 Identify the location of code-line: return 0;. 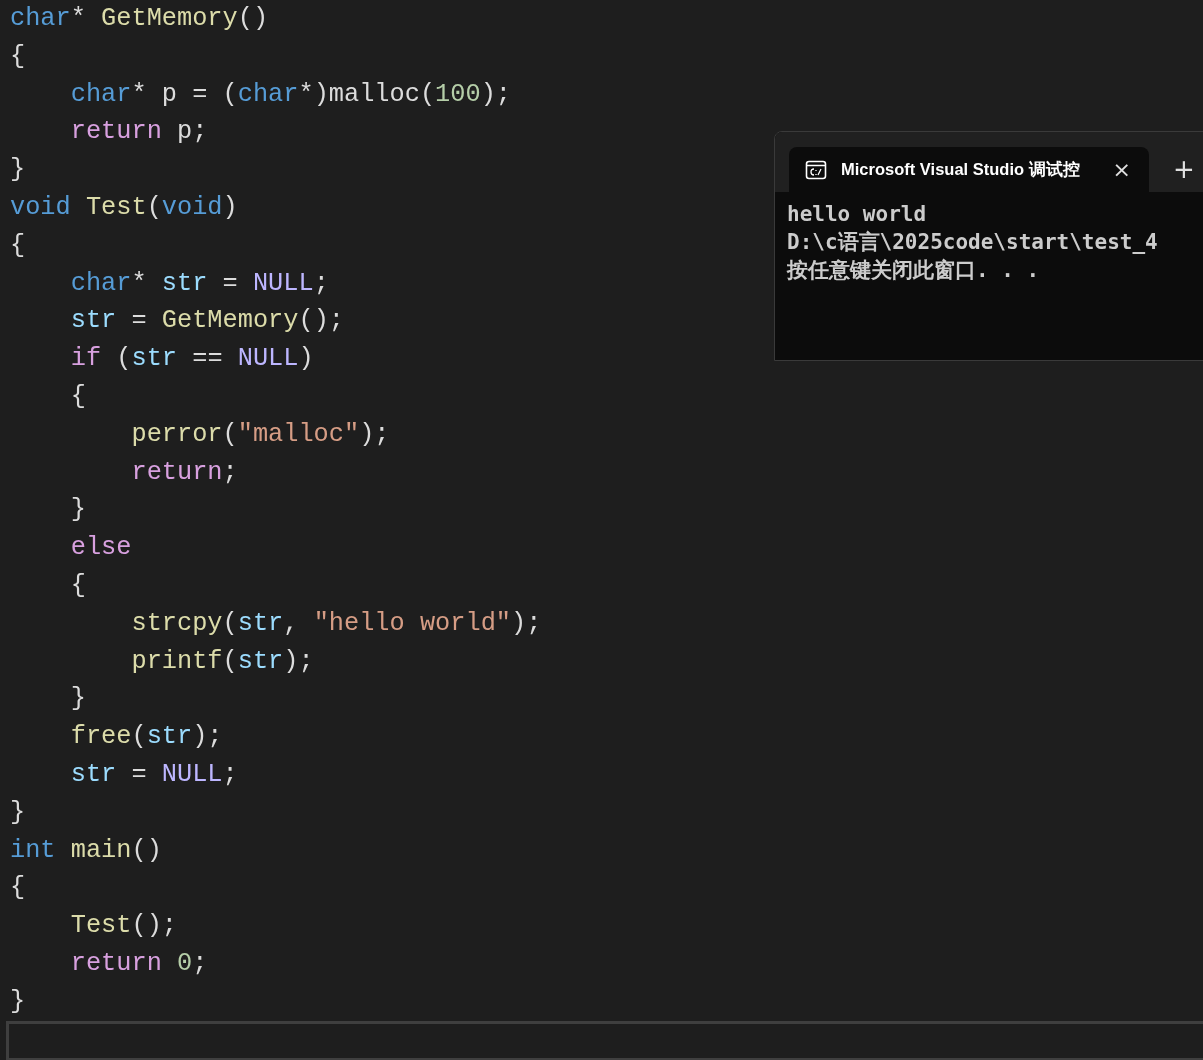
(138, 963).